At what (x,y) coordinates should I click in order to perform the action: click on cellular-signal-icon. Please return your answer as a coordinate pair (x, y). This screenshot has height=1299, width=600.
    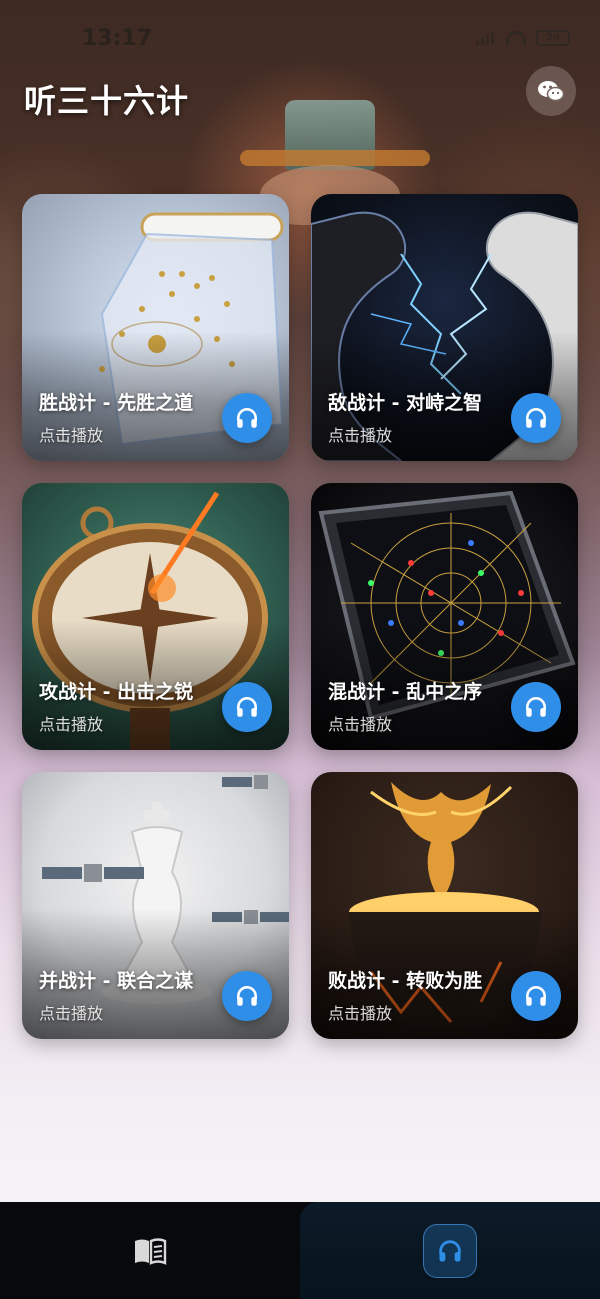
    Looking at the image, I should click on (486, 38).